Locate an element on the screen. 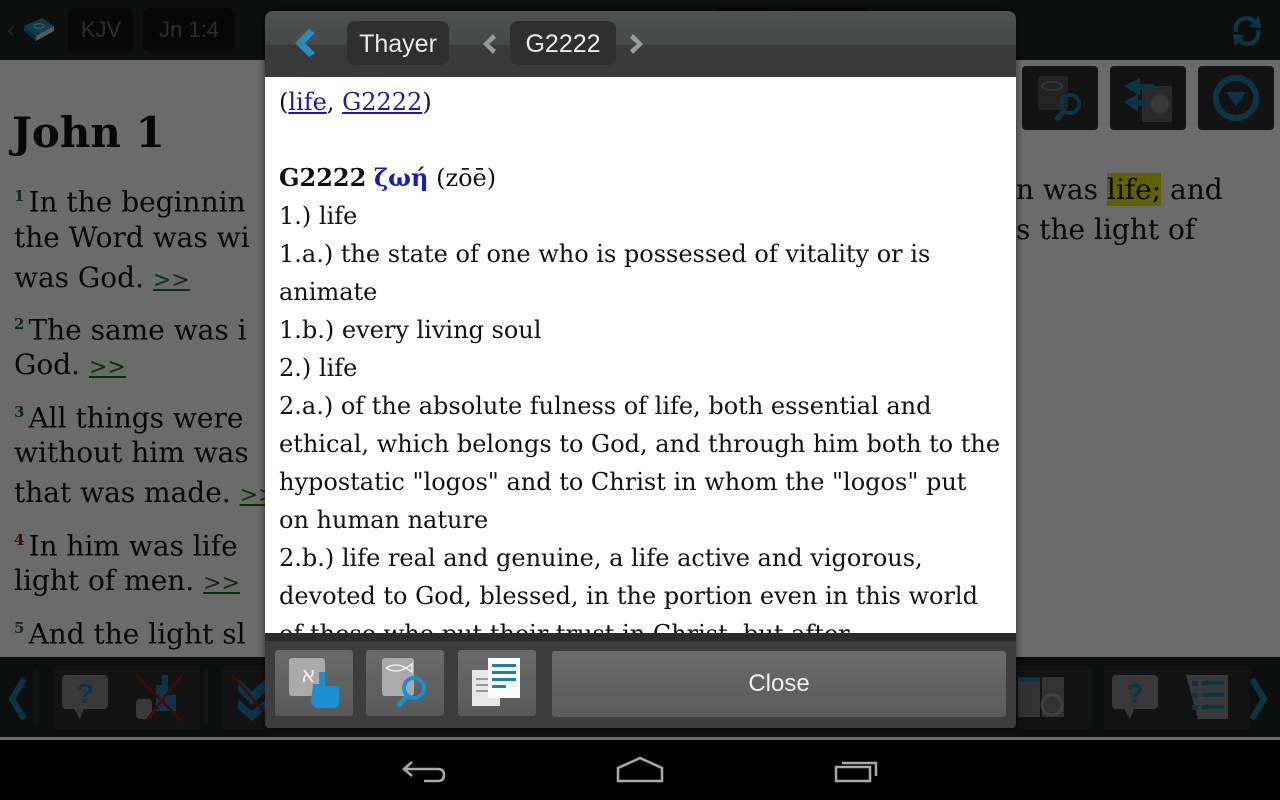 The width and height of the screenshot is (1280, 800). home-icon is located at coordinates (640, 771).